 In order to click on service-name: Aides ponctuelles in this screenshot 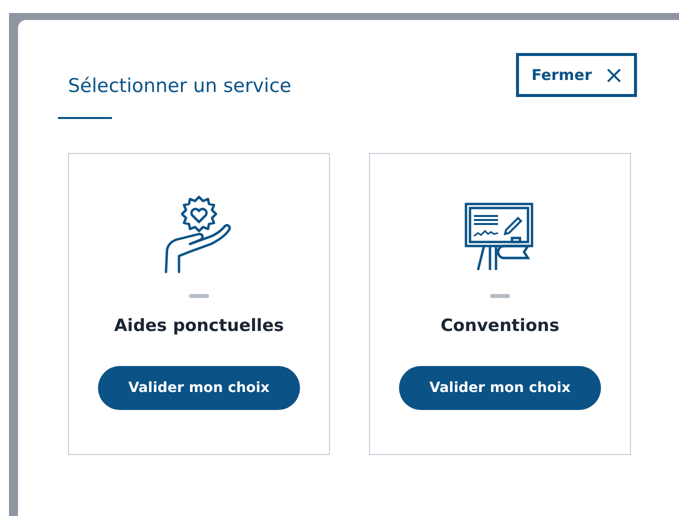, I will do `click(199, 326)`.